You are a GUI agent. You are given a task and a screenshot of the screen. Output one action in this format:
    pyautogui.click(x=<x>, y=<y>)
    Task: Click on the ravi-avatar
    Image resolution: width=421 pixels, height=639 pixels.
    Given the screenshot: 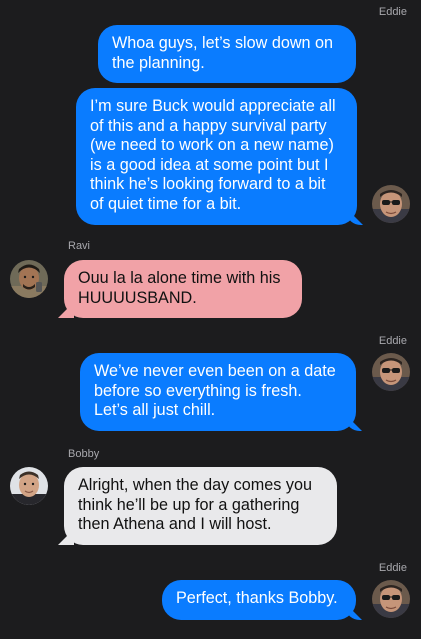 What is the action you would take?
    pyautogui.click(x=29, y=279)
    